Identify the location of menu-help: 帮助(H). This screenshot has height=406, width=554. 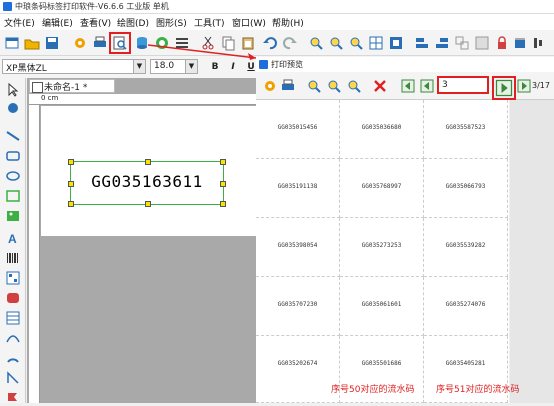
(288, 22).